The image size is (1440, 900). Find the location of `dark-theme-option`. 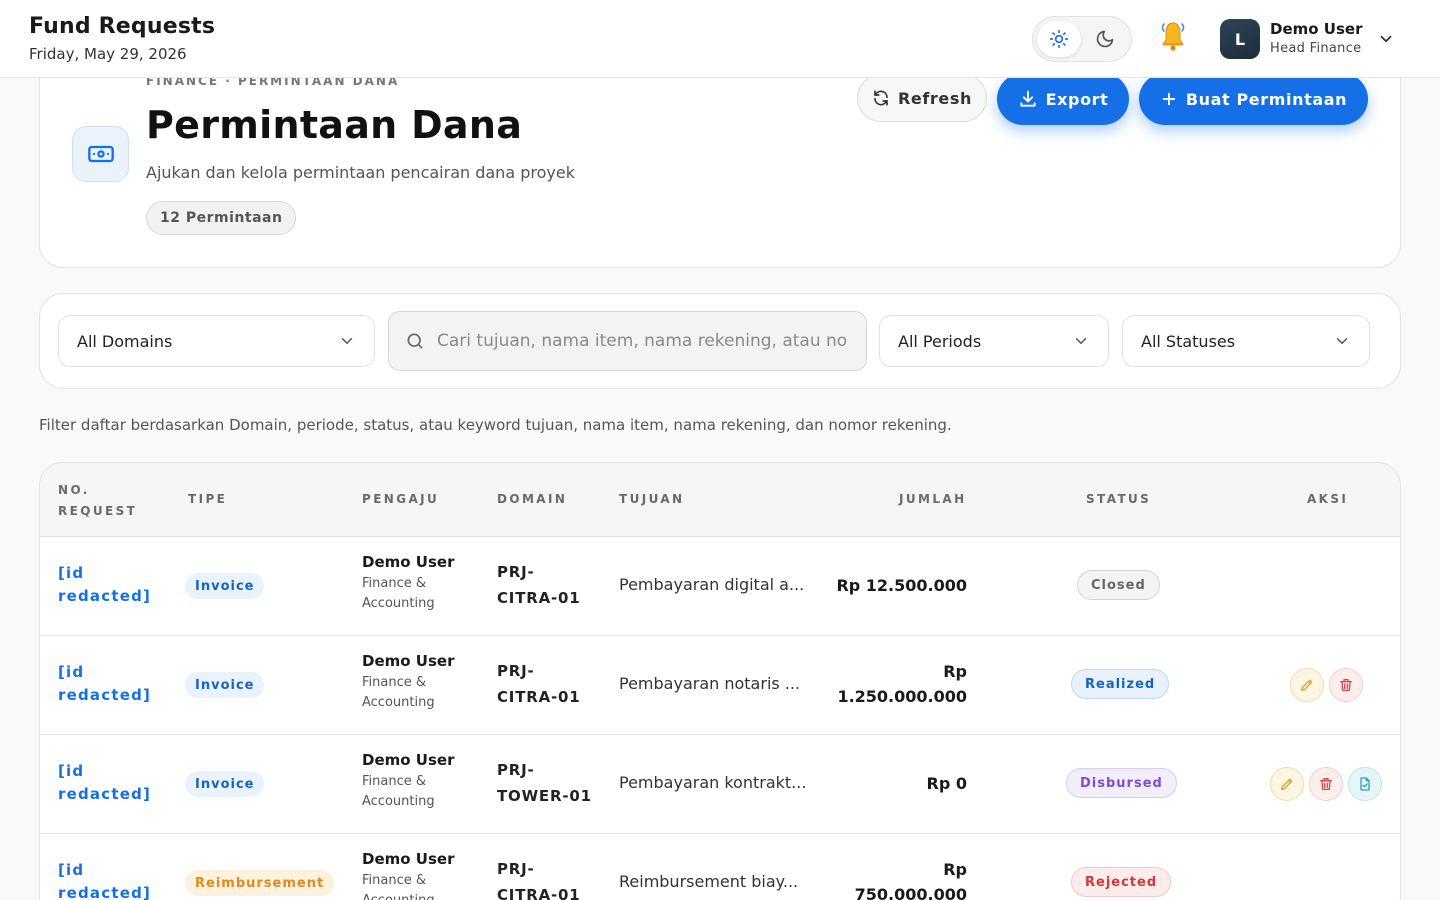

dark-theme-option is located at coordinates (1105, 39).